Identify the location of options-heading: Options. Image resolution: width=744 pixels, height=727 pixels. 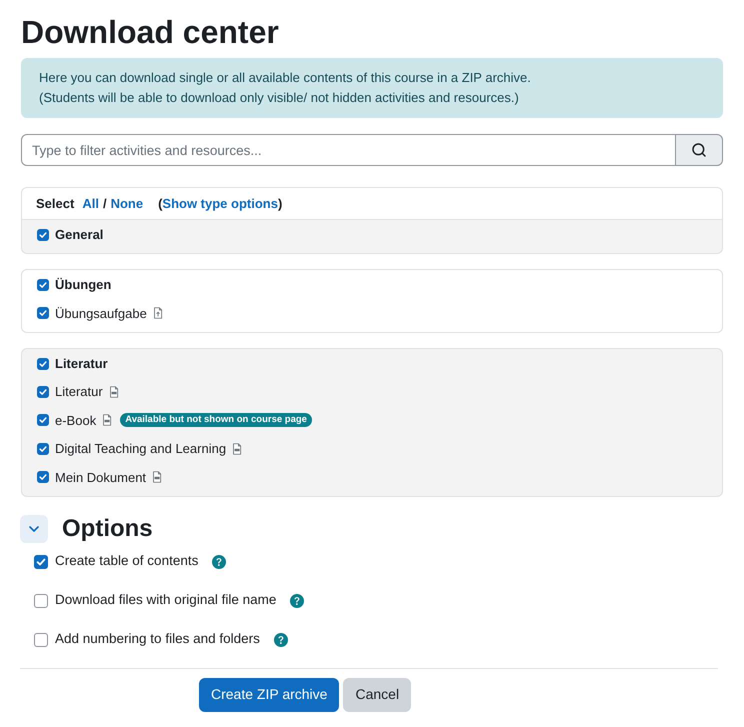
(107, 528).